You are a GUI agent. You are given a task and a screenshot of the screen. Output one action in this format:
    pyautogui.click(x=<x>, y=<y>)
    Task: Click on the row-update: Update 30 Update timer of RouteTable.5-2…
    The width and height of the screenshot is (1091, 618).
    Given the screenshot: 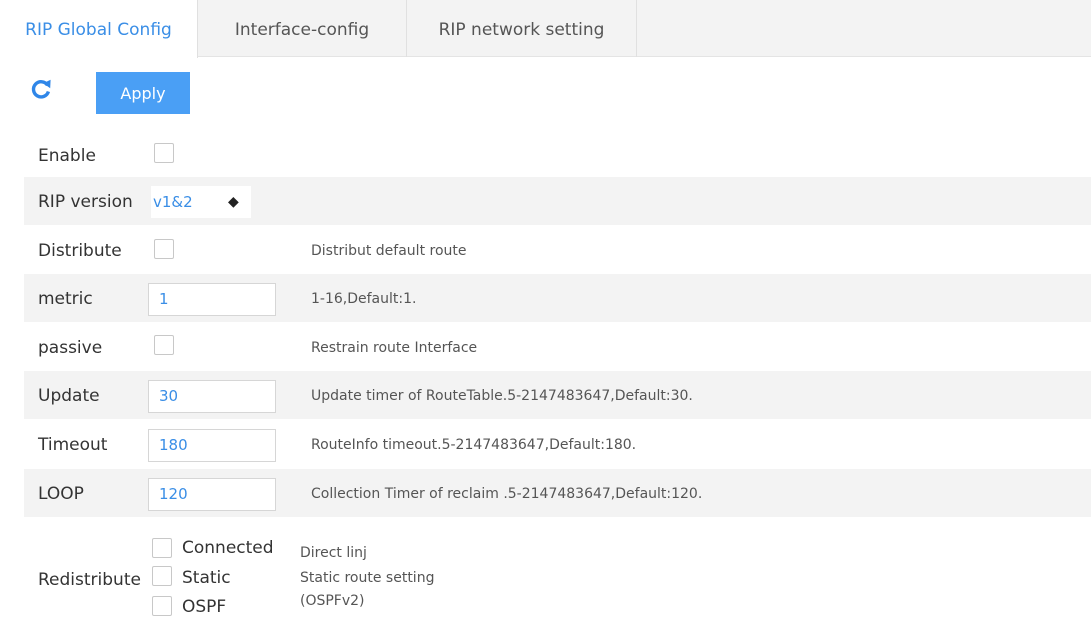 What is the action you would take?
    pyautogui.click(x=557, y=395)
    